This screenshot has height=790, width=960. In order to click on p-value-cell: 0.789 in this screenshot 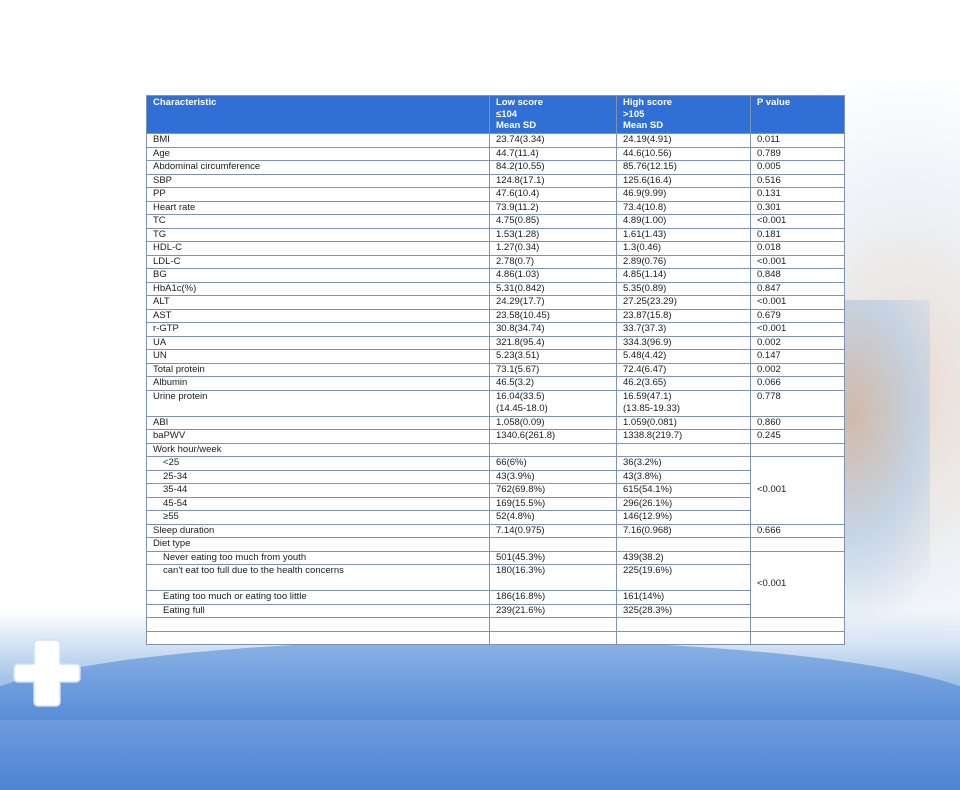, I will do `click(797, 153)`.